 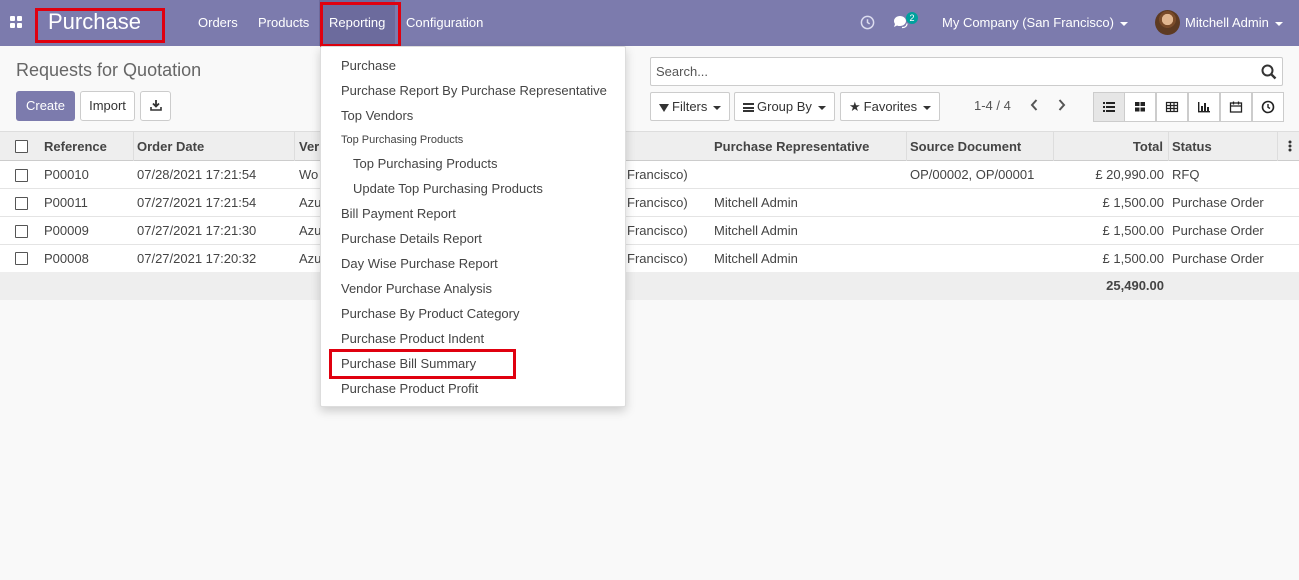 I want to click on filters-button: Filters, so click(x=690, y=106).